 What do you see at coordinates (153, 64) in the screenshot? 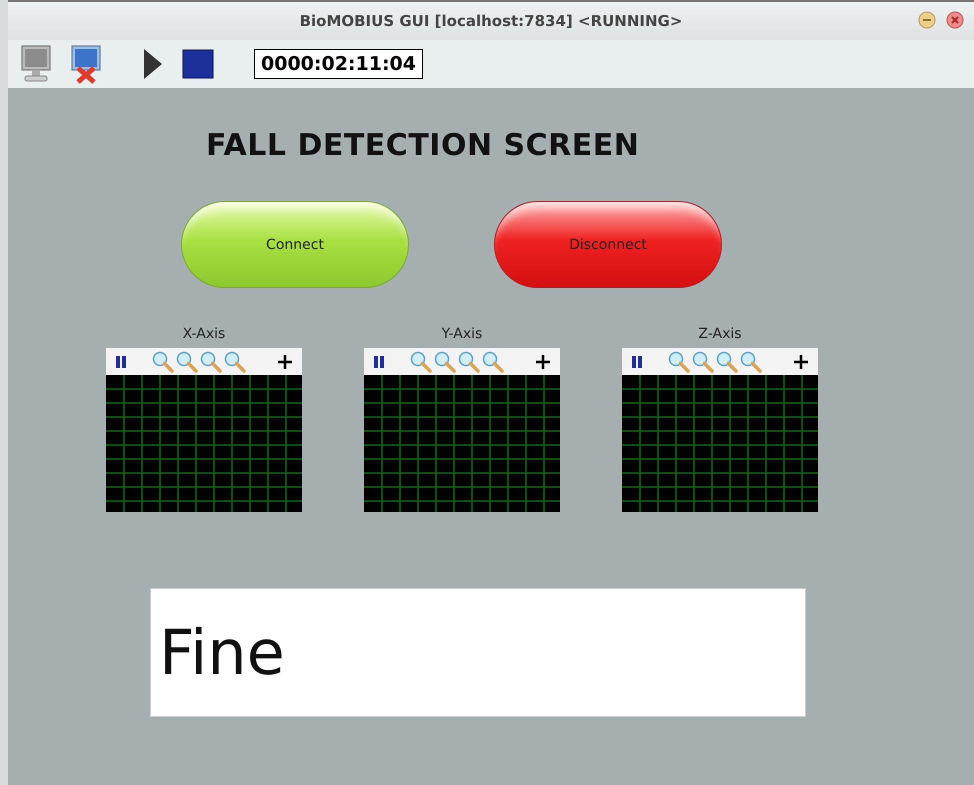
I see `play-icon` at bounding box center [153, 64].